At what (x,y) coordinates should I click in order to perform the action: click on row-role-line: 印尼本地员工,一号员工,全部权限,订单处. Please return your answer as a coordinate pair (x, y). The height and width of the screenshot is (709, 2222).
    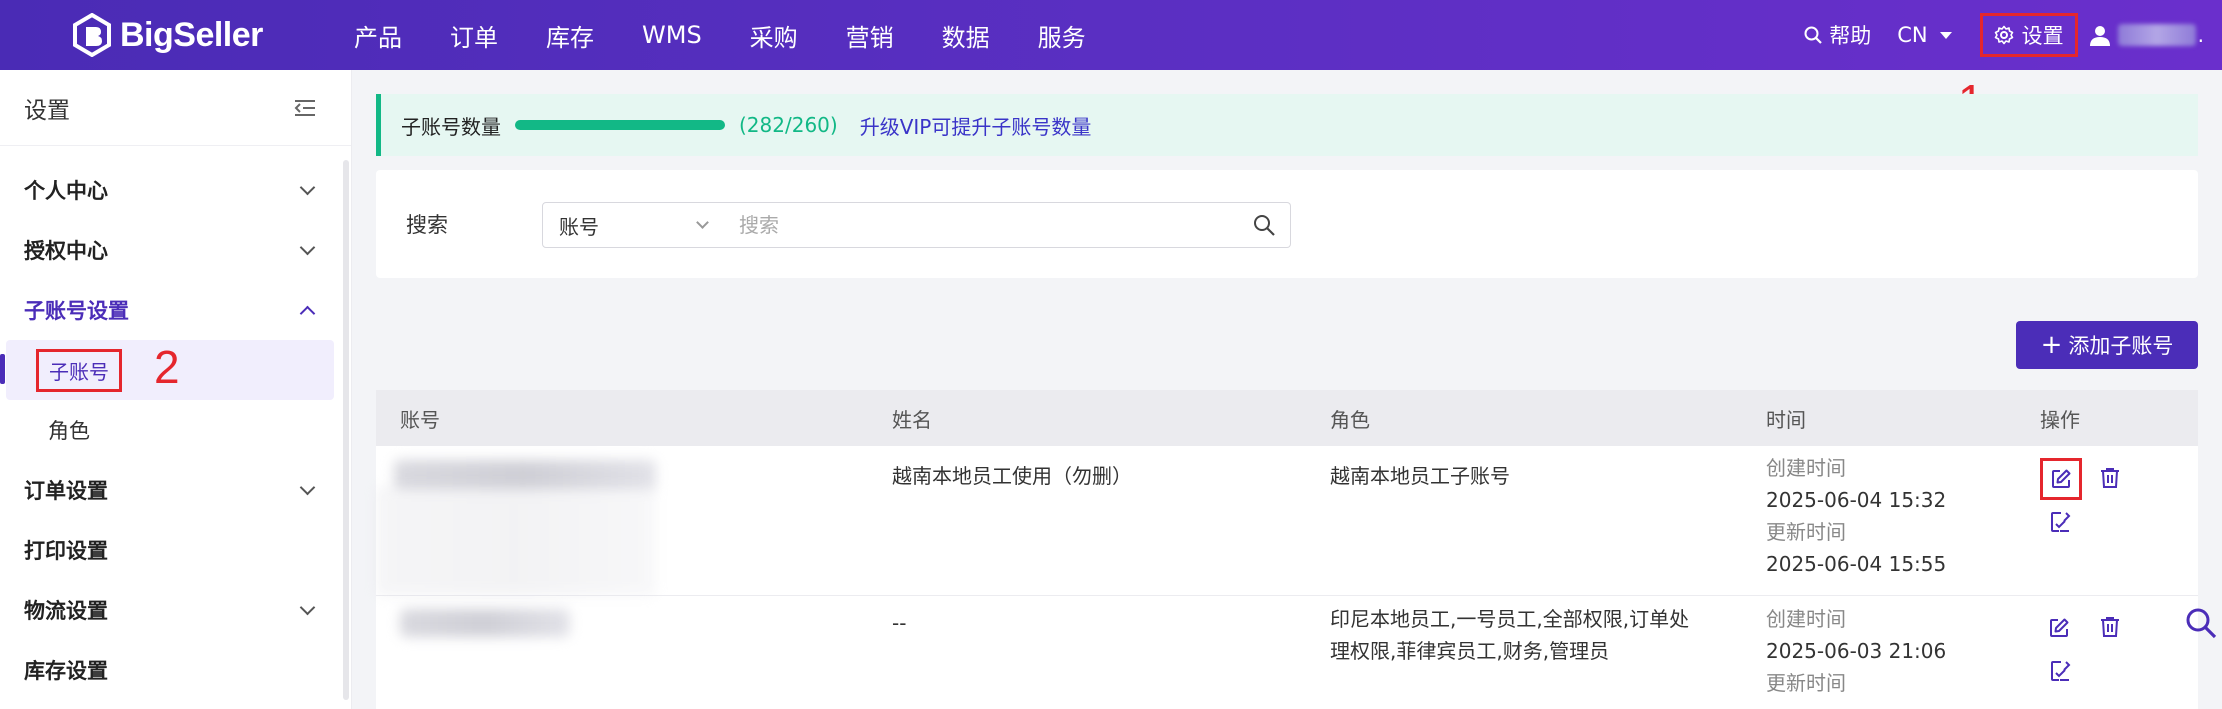
    Looking at the image, I should click on (1510, 619).